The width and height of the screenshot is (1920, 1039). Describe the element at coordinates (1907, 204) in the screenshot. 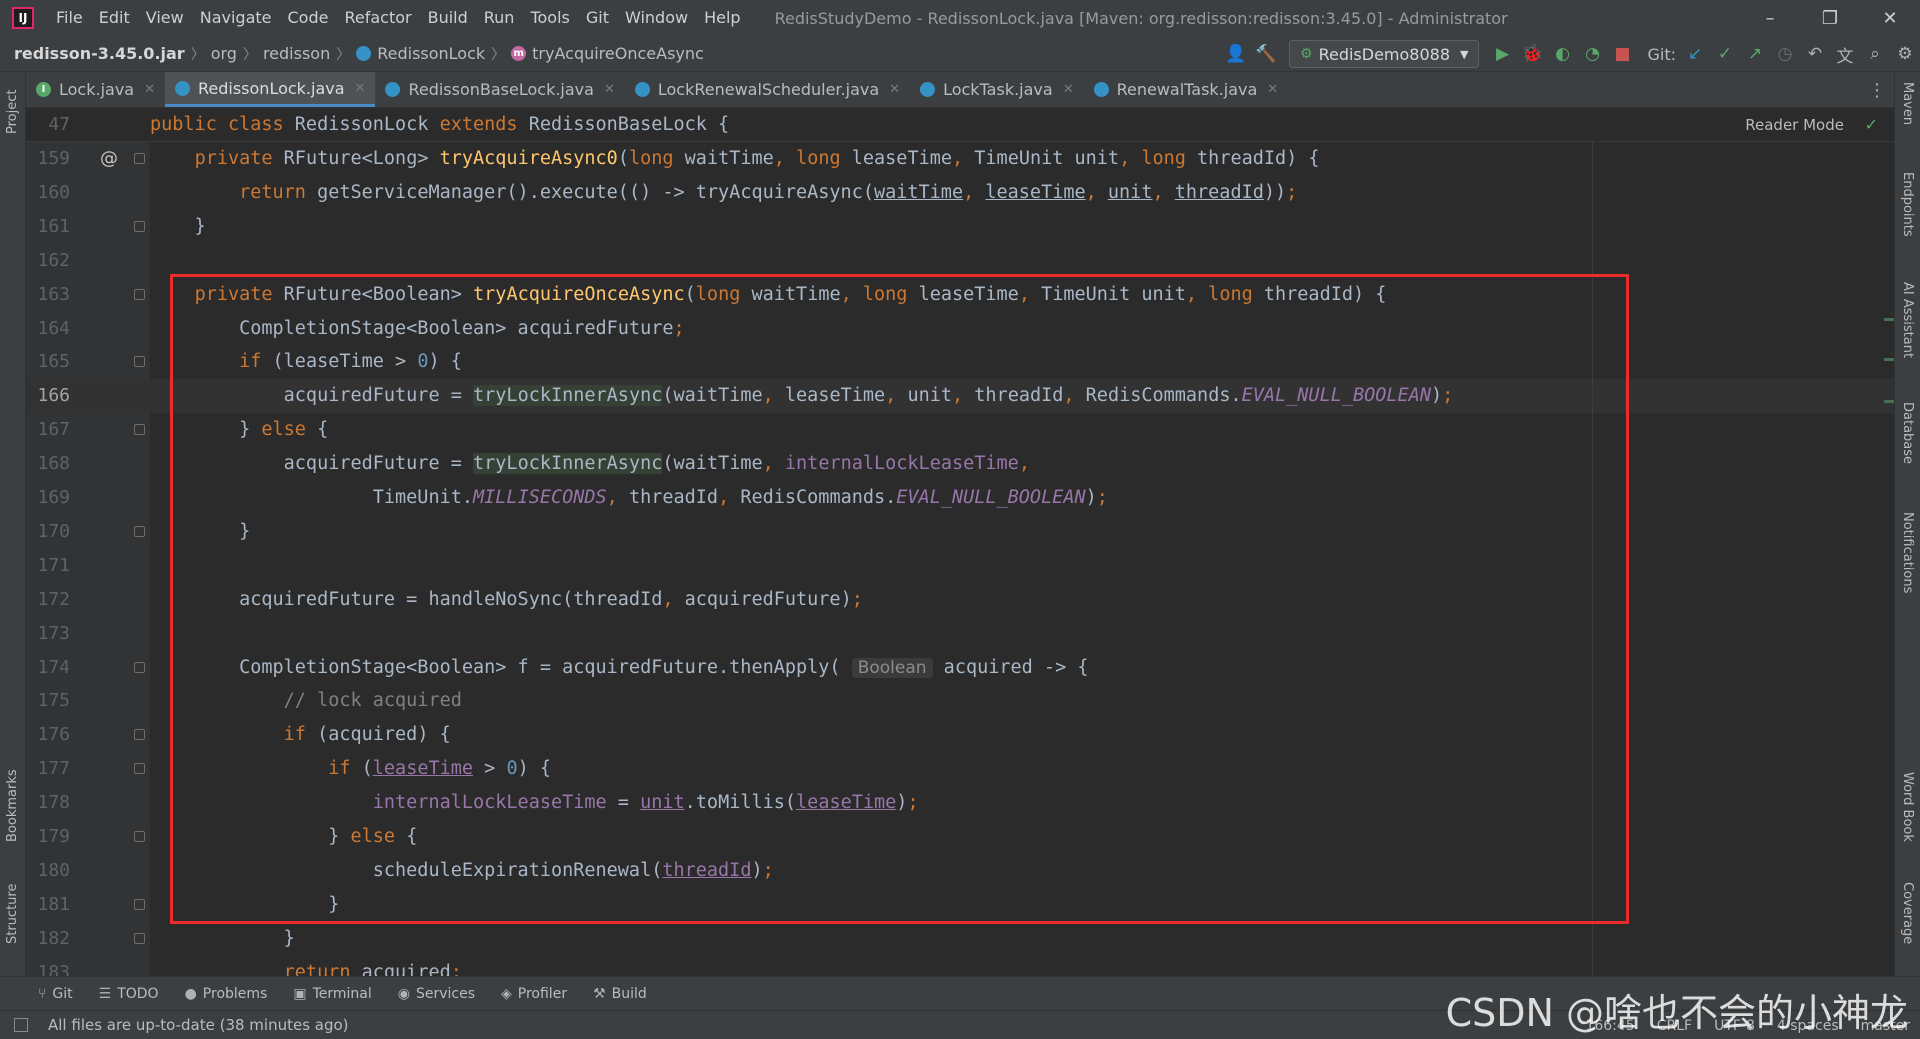

I see `endpoints-tool-button: Endpoints` at that location.